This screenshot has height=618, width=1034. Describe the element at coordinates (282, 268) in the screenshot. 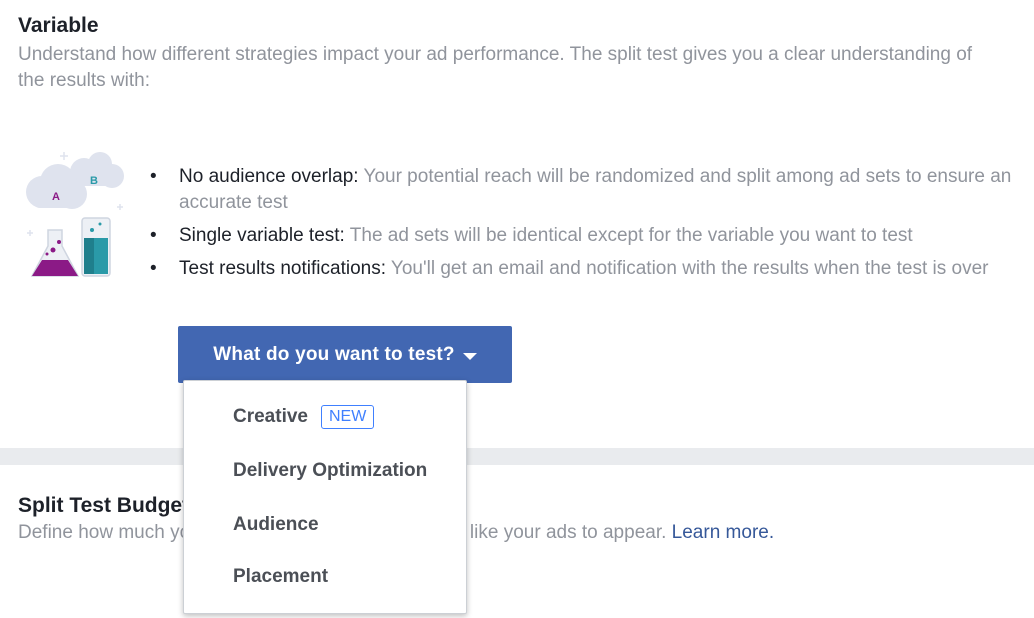

I see `benefit-title: Test results notifications:` at that location.